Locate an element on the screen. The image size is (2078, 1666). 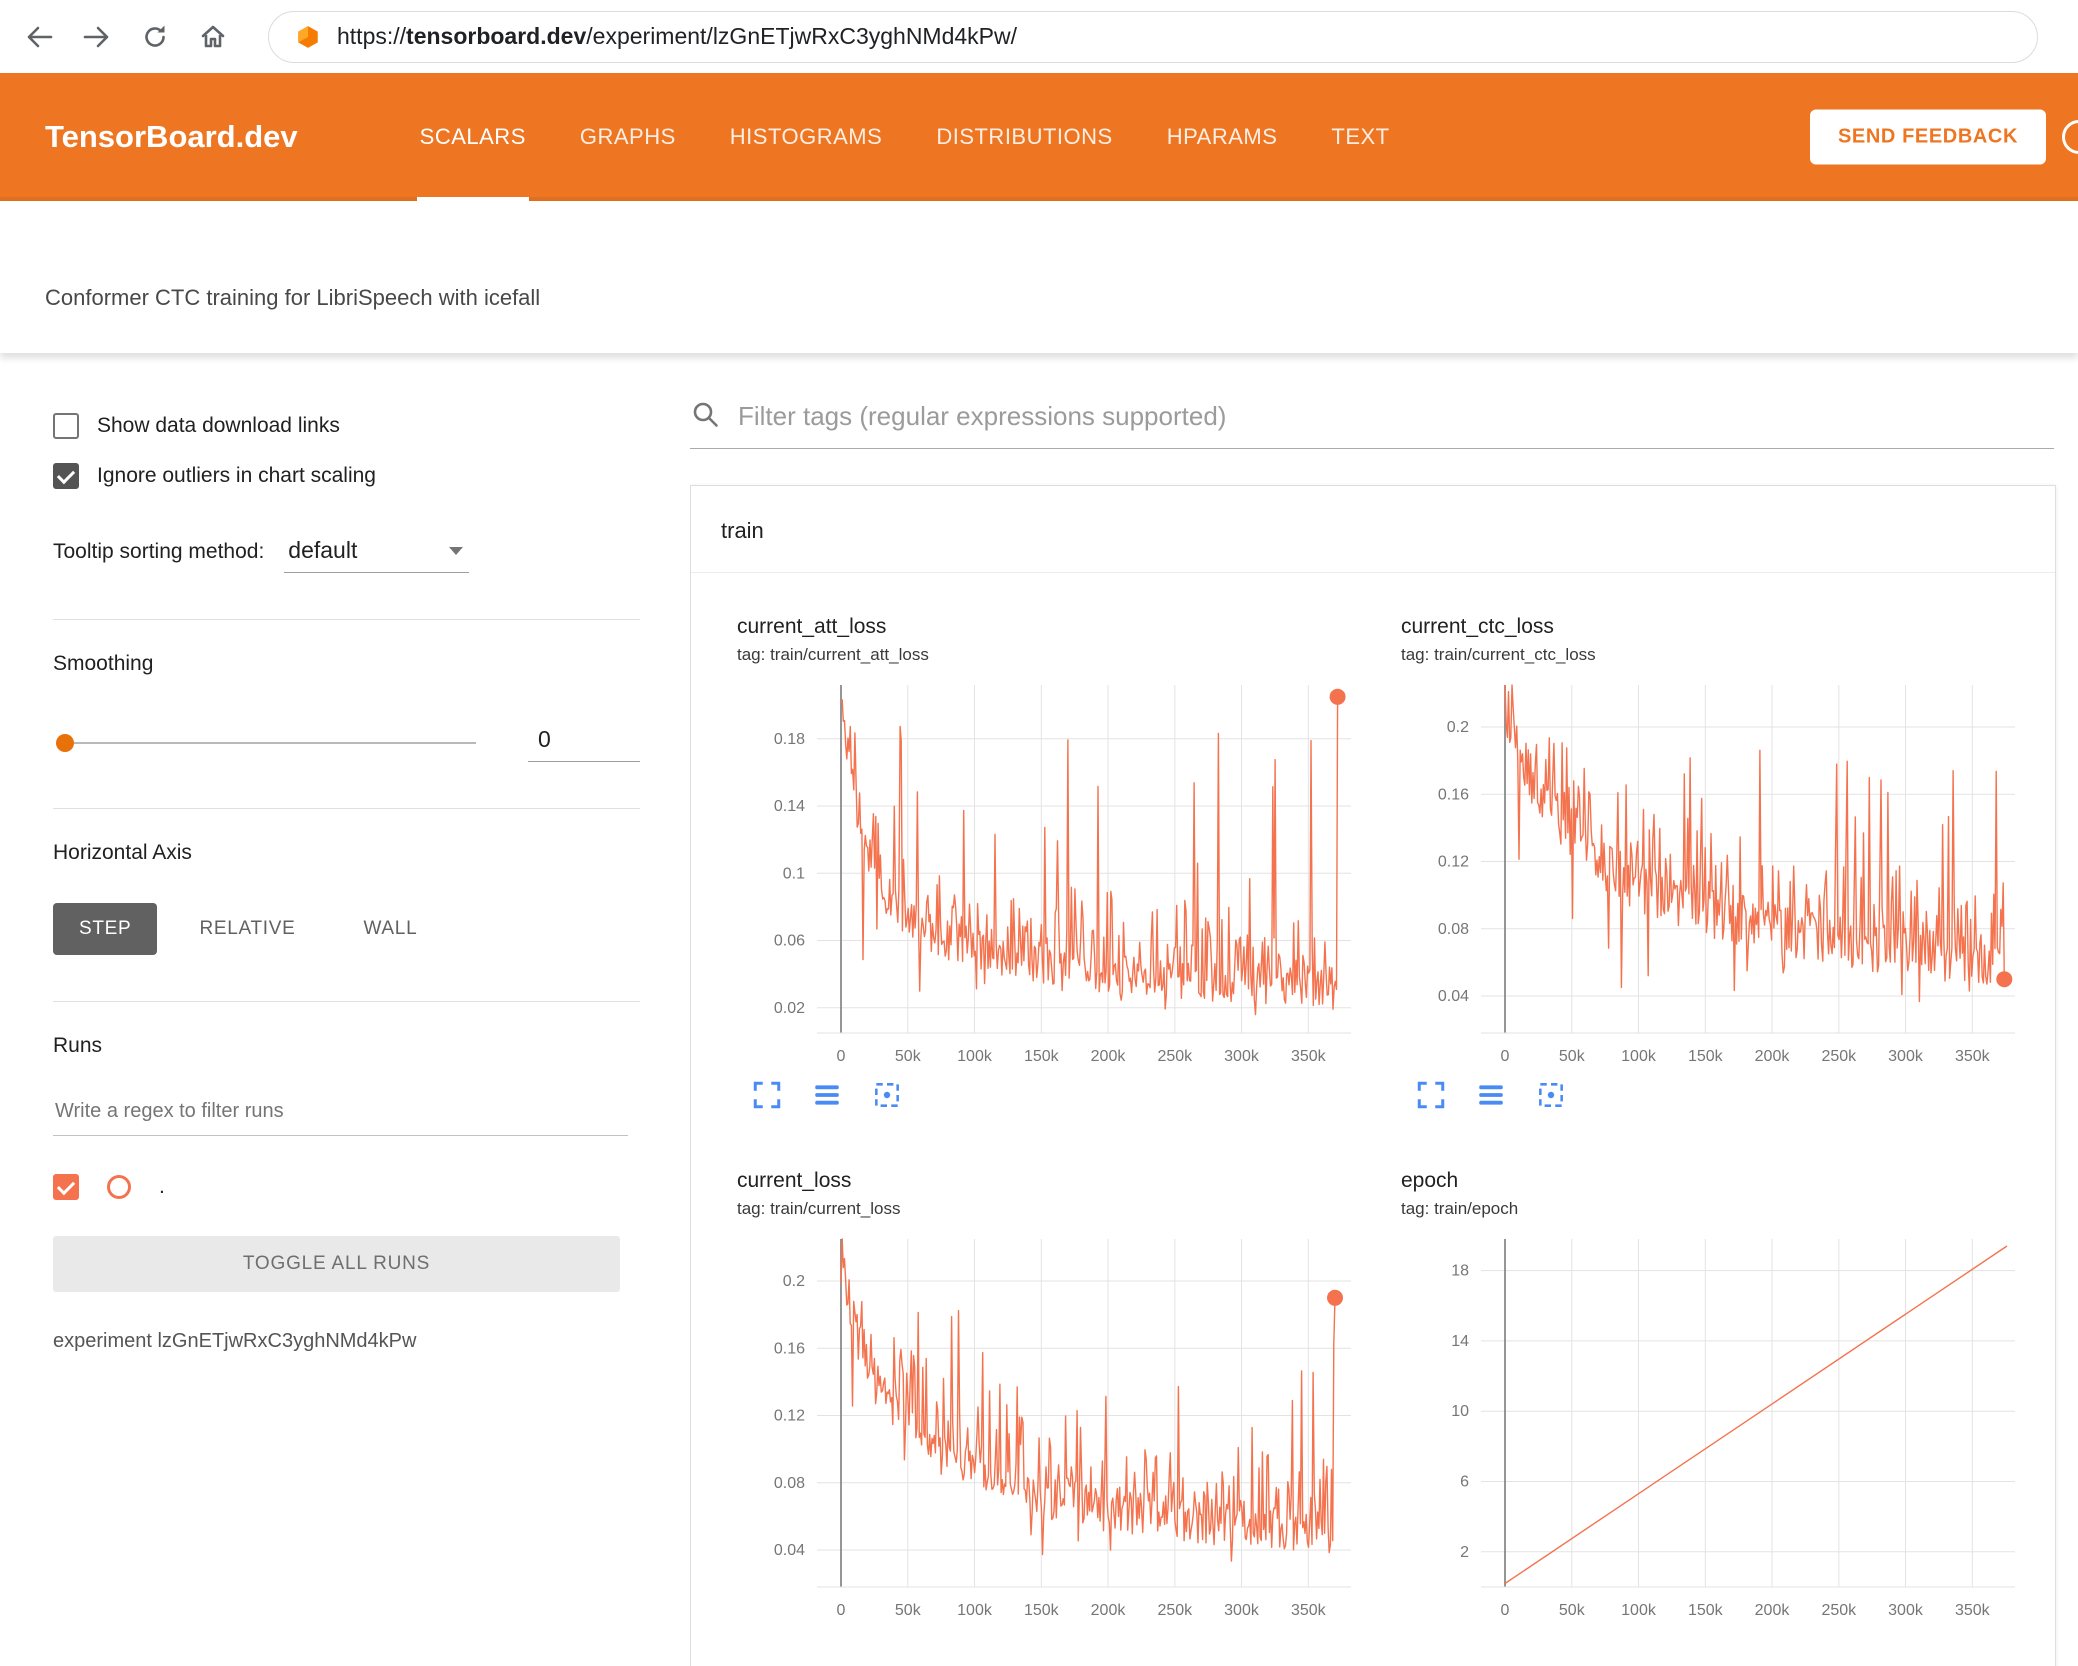
chevron-down-icon is located at coordinates (456, 550).